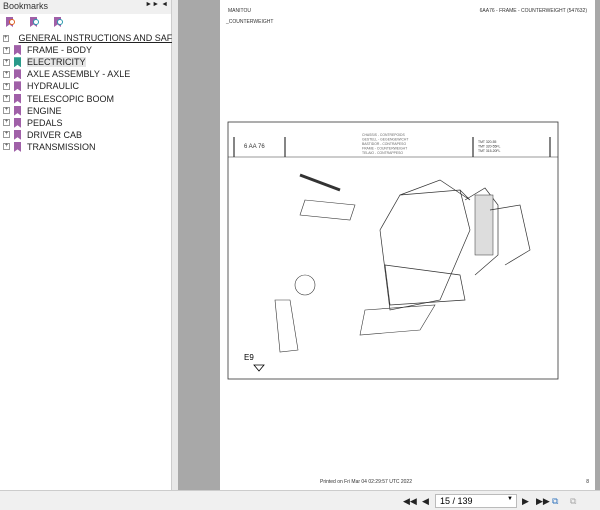 The image size is (600, 510). What do you see at coordinates (55, 134) in the screenshot?
I see `bookmark-label: DRIVER CAB` at bounding box center [55, 134].